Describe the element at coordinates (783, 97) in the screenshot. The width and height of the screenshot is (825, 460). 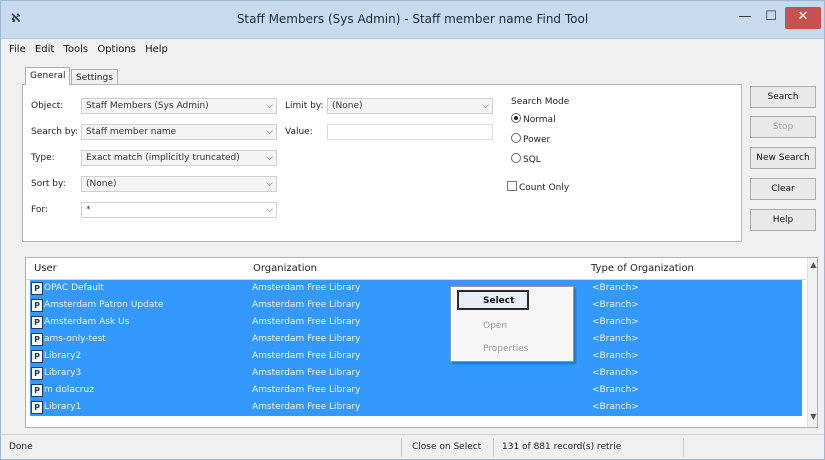
I see `search-button: Search` at that location.